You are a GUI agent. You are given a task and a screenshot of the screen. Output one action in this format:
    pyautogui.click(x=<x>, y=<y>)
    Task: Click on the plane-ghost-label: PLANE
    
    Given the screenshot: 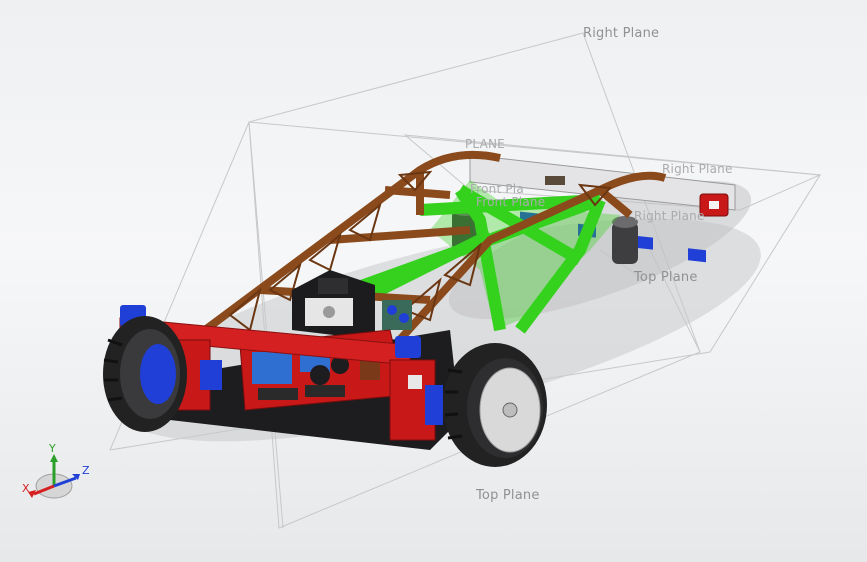 What is the action you would take?
    pyautogui.click(x=485, y=144)
    